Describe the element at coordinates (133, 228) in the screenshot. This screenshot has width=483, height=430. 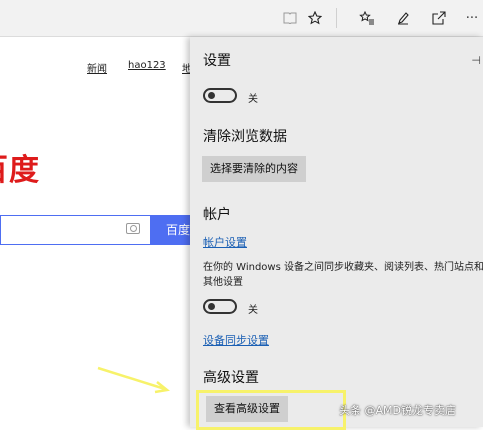
I see `camera-icon` at that location.